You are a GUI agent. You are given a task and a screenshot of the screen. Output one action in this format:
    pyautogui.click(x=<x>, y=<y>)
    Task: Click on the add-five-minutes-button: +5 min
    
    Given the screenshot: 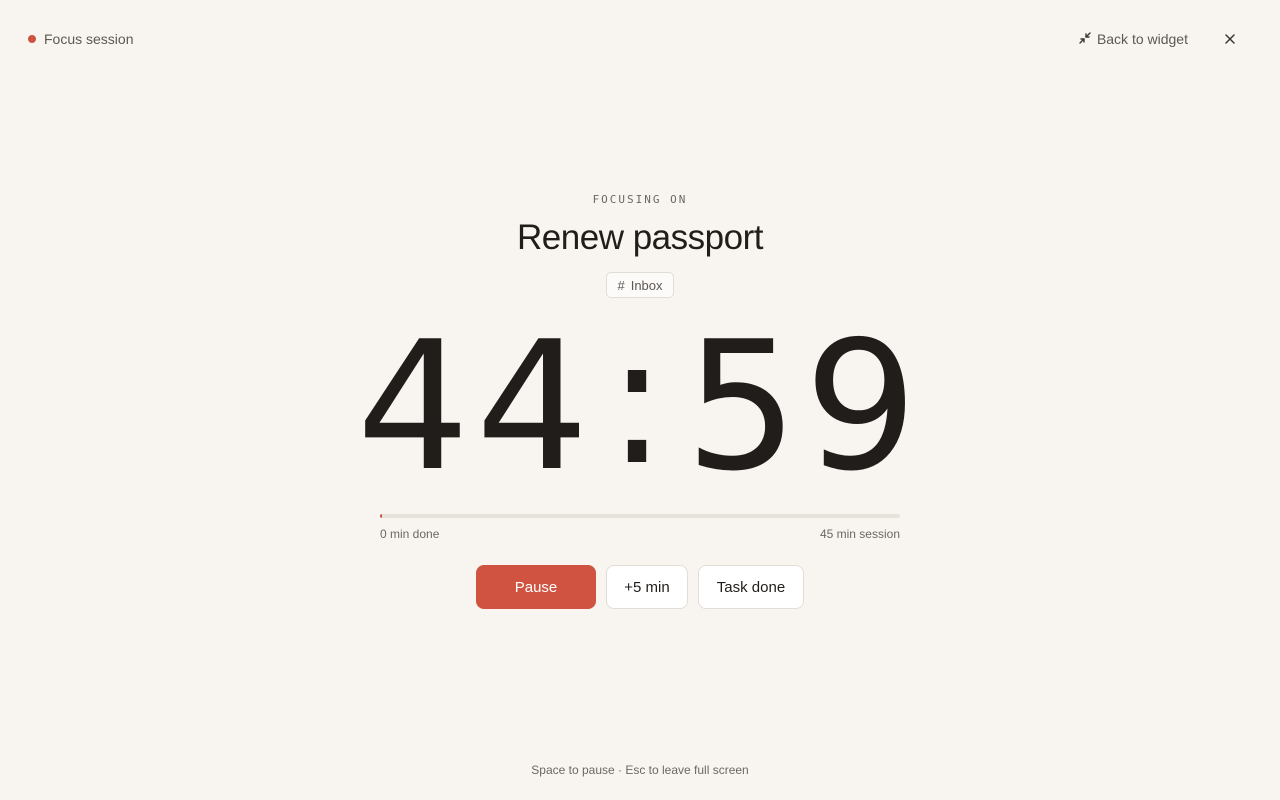 What is the action you would take?
    pyautogui.click(x=647, y=587)
    